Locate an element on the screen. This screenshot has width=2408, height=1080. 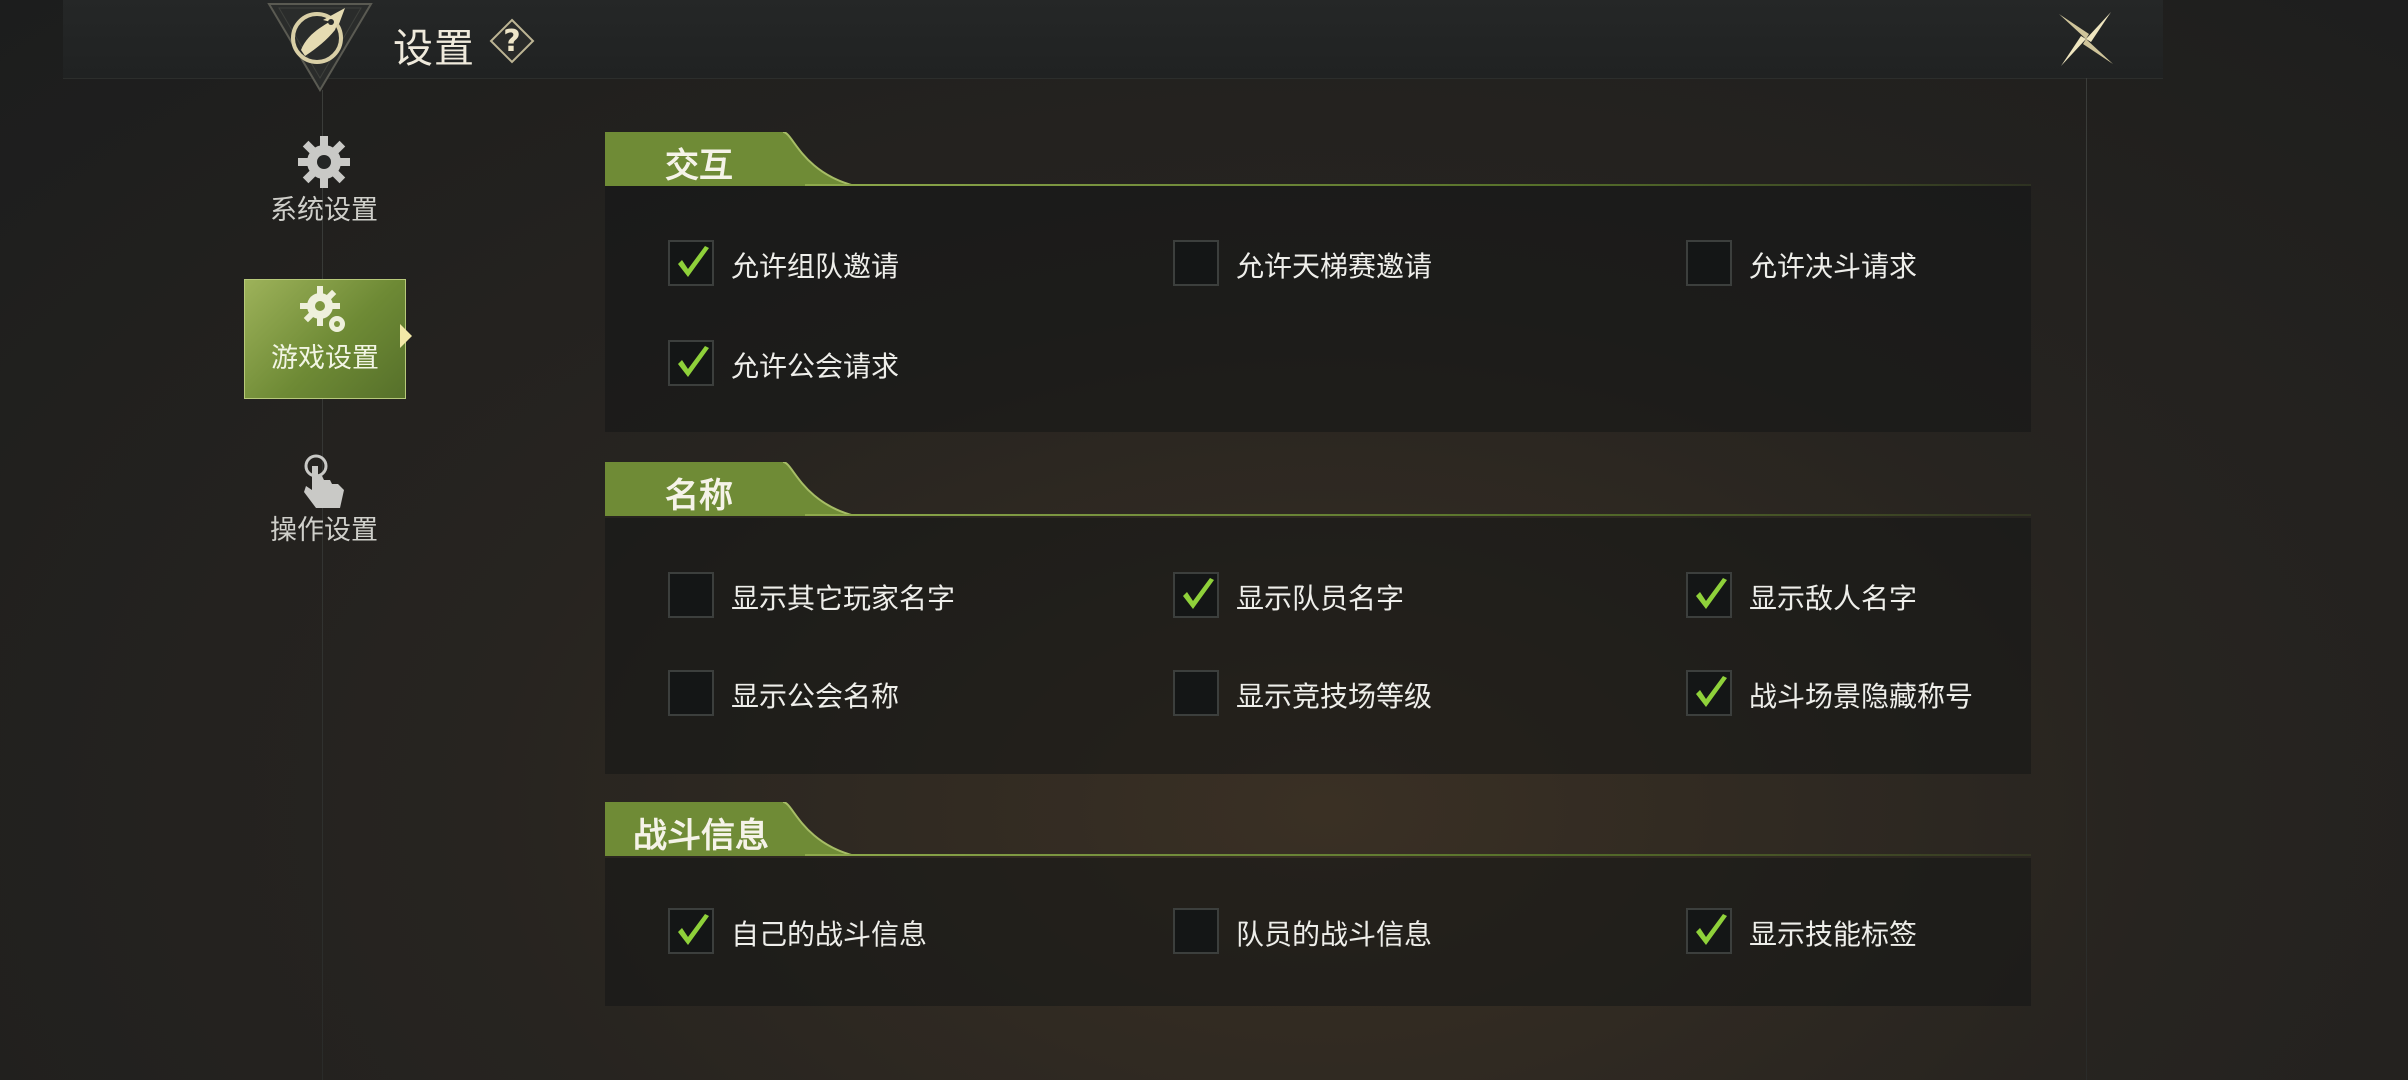
option-label: 允许天梯赛邀请 is located at coordinates (1334, 266).